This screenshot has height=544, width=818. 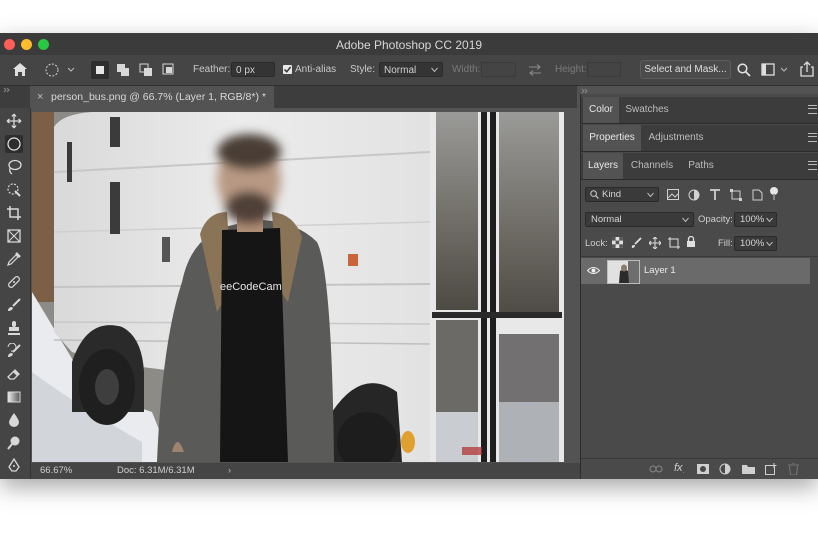 What do you see at coordinates (14, 282) in the screenshot?
I see `healing-brush-tool-icon` at bounding box center [14, 282].